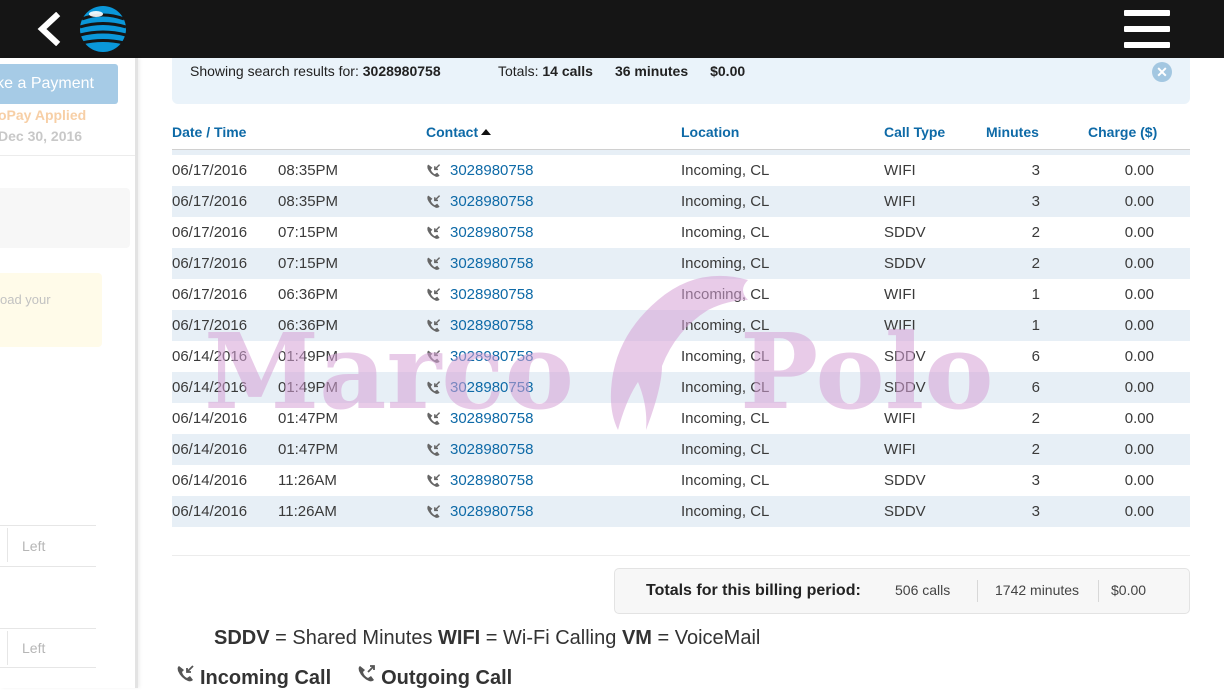 The height and width of the screenshot is (690, 1224). Describe the element at coordinates (706, 638) in the screenshot. I see `legend-vm-text: = VoiceMail` at that location.